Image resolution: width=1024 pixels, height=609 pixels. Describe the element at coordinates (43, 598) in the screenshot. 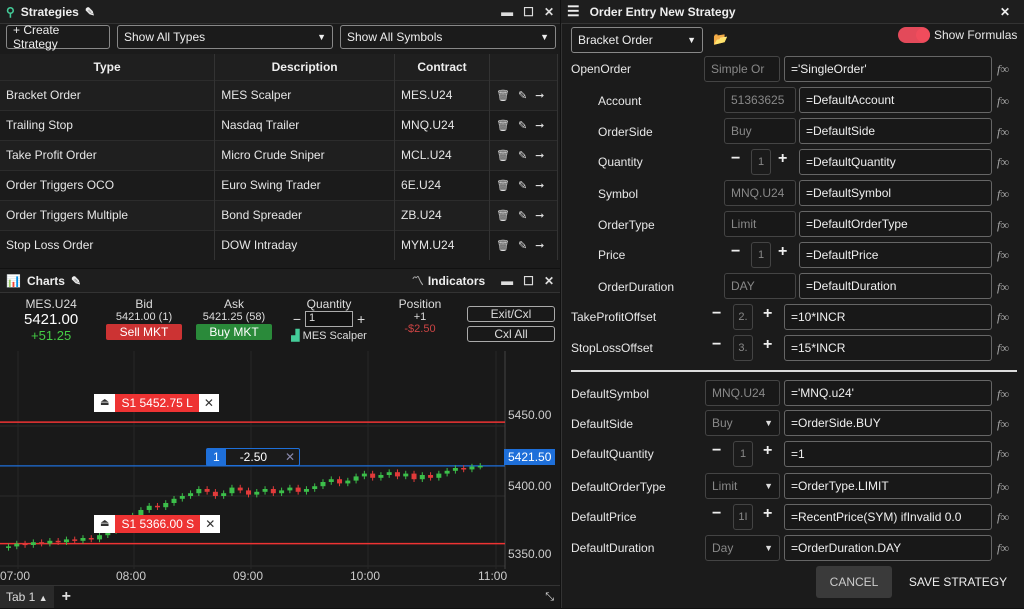

I see `chevron-up-icon: ▲` at that location.